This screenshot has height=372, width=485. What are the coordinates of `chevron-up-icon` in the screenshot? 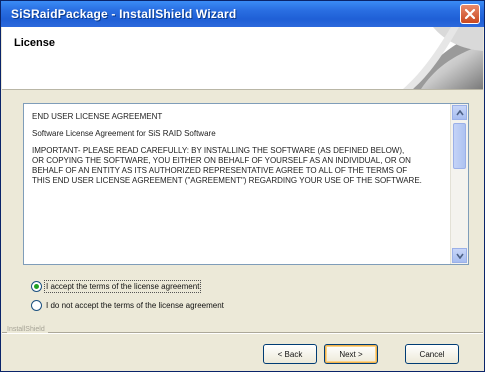 It's located at (460, 113).